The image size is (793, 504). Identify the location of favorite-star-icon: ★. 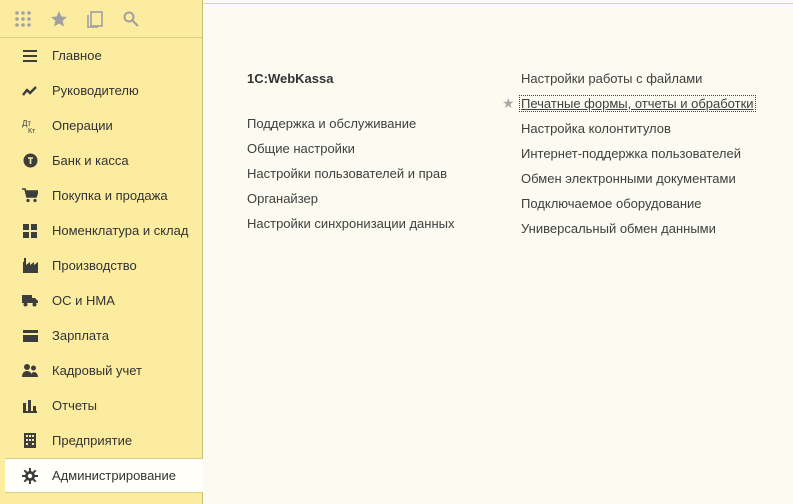
(508, 103).